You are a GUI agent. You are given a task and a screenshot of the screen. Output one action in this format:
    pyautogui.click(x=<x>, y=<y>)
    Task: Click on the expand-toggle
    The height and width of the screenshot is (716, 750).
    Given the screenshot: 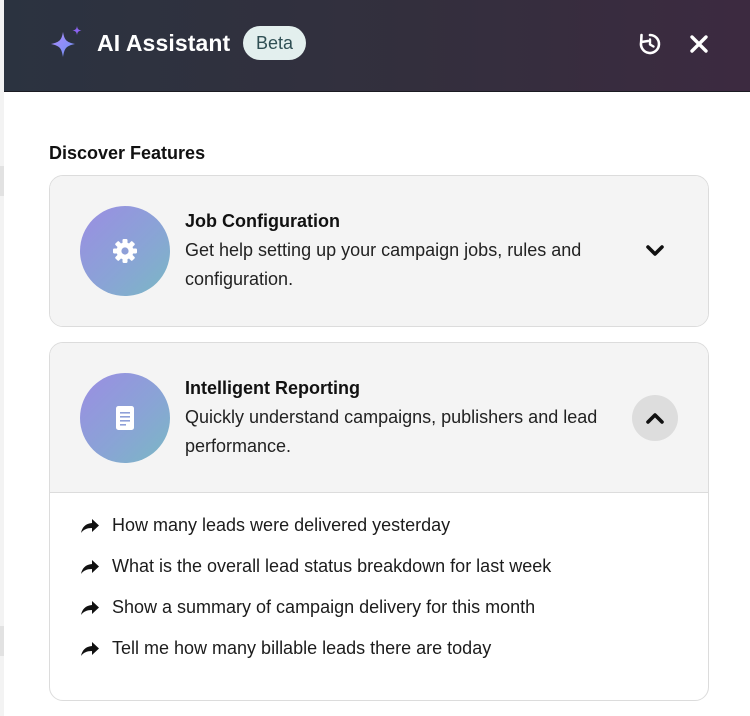 What is the action you would take?
    pyautogui.click(x=655, y=251)
    